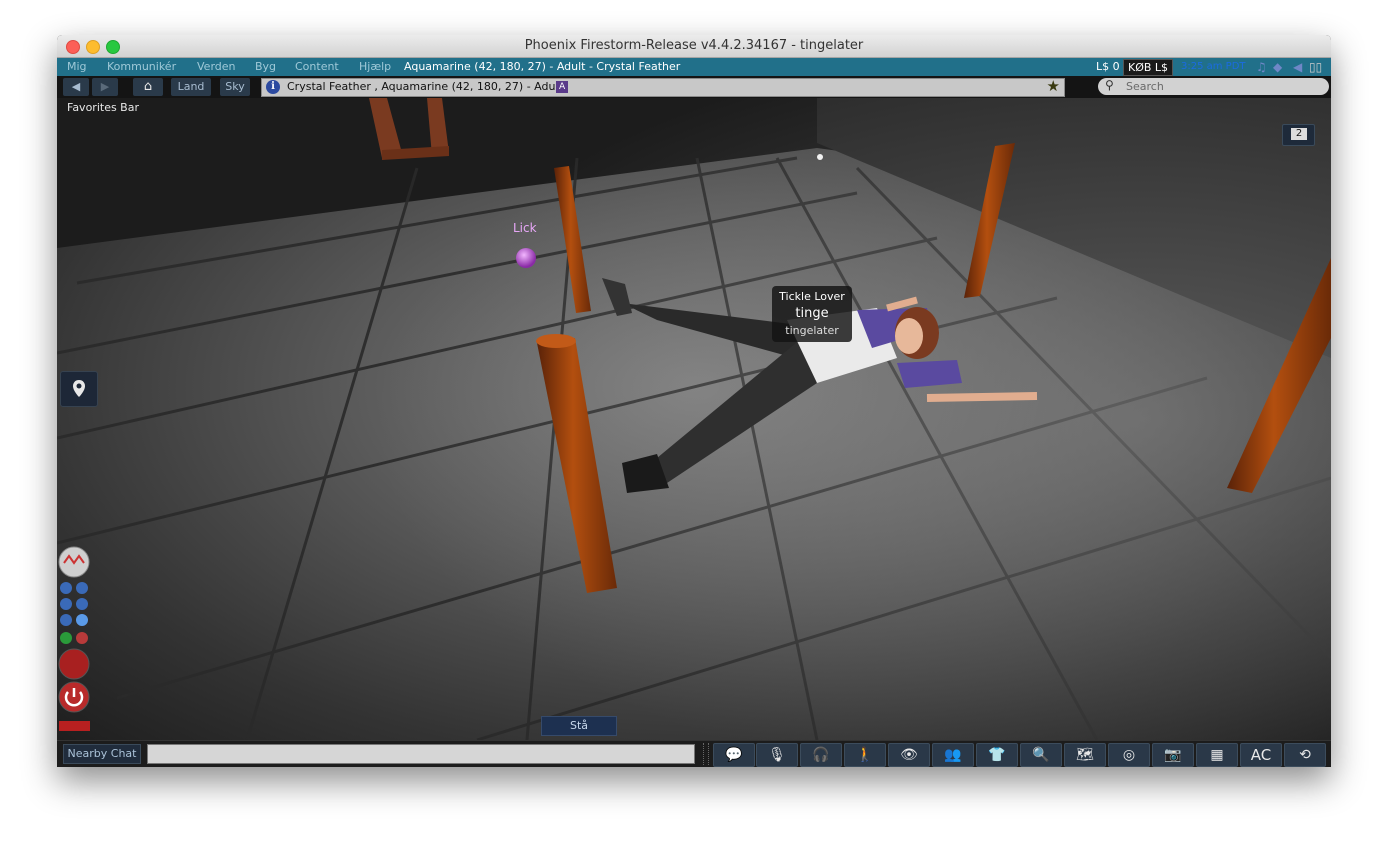 The image size is (1388, 846). I want to click on buy-currency-button: KØB L$, so click(1148, 67).